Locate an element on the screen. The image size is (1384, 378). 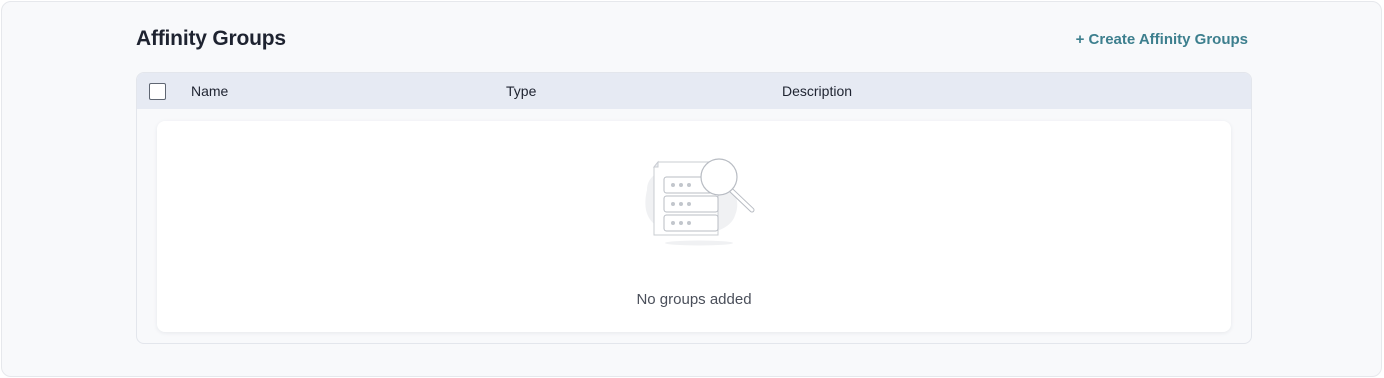
column-header-name: Name is located at coordinates (209, 91).